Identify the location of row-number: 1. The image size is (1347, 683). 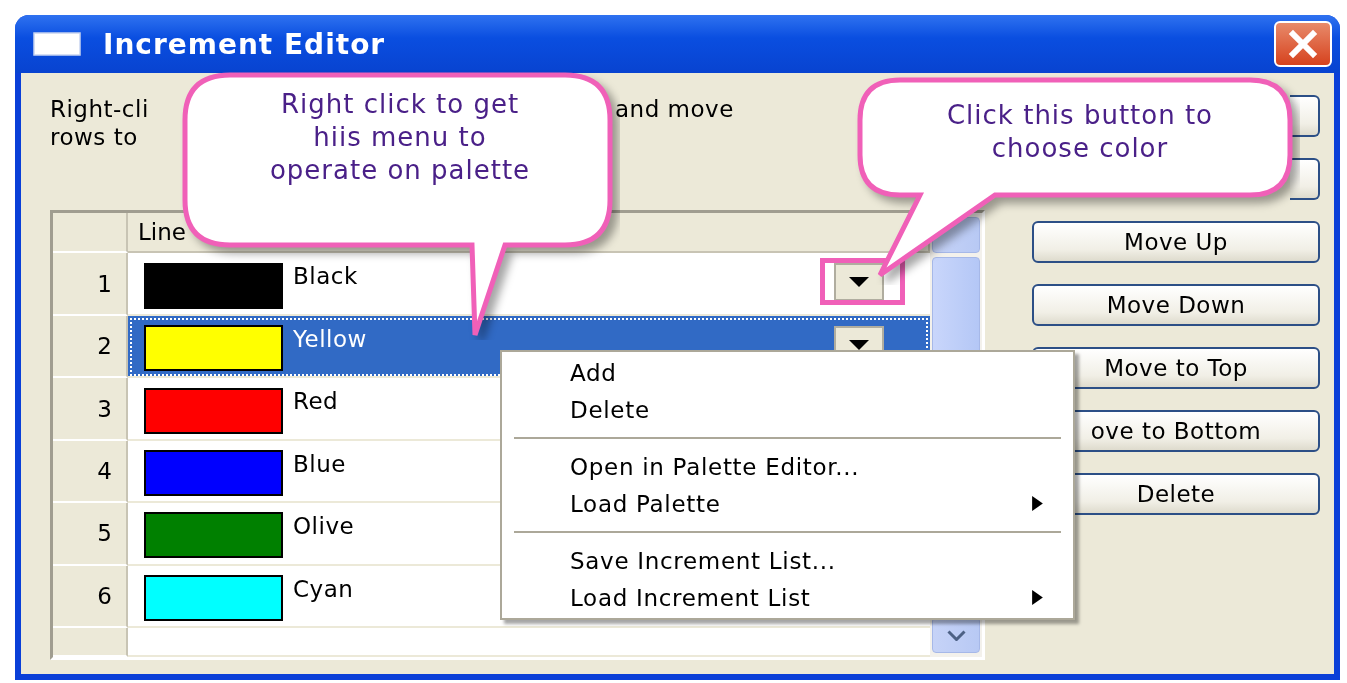
(90, 284).